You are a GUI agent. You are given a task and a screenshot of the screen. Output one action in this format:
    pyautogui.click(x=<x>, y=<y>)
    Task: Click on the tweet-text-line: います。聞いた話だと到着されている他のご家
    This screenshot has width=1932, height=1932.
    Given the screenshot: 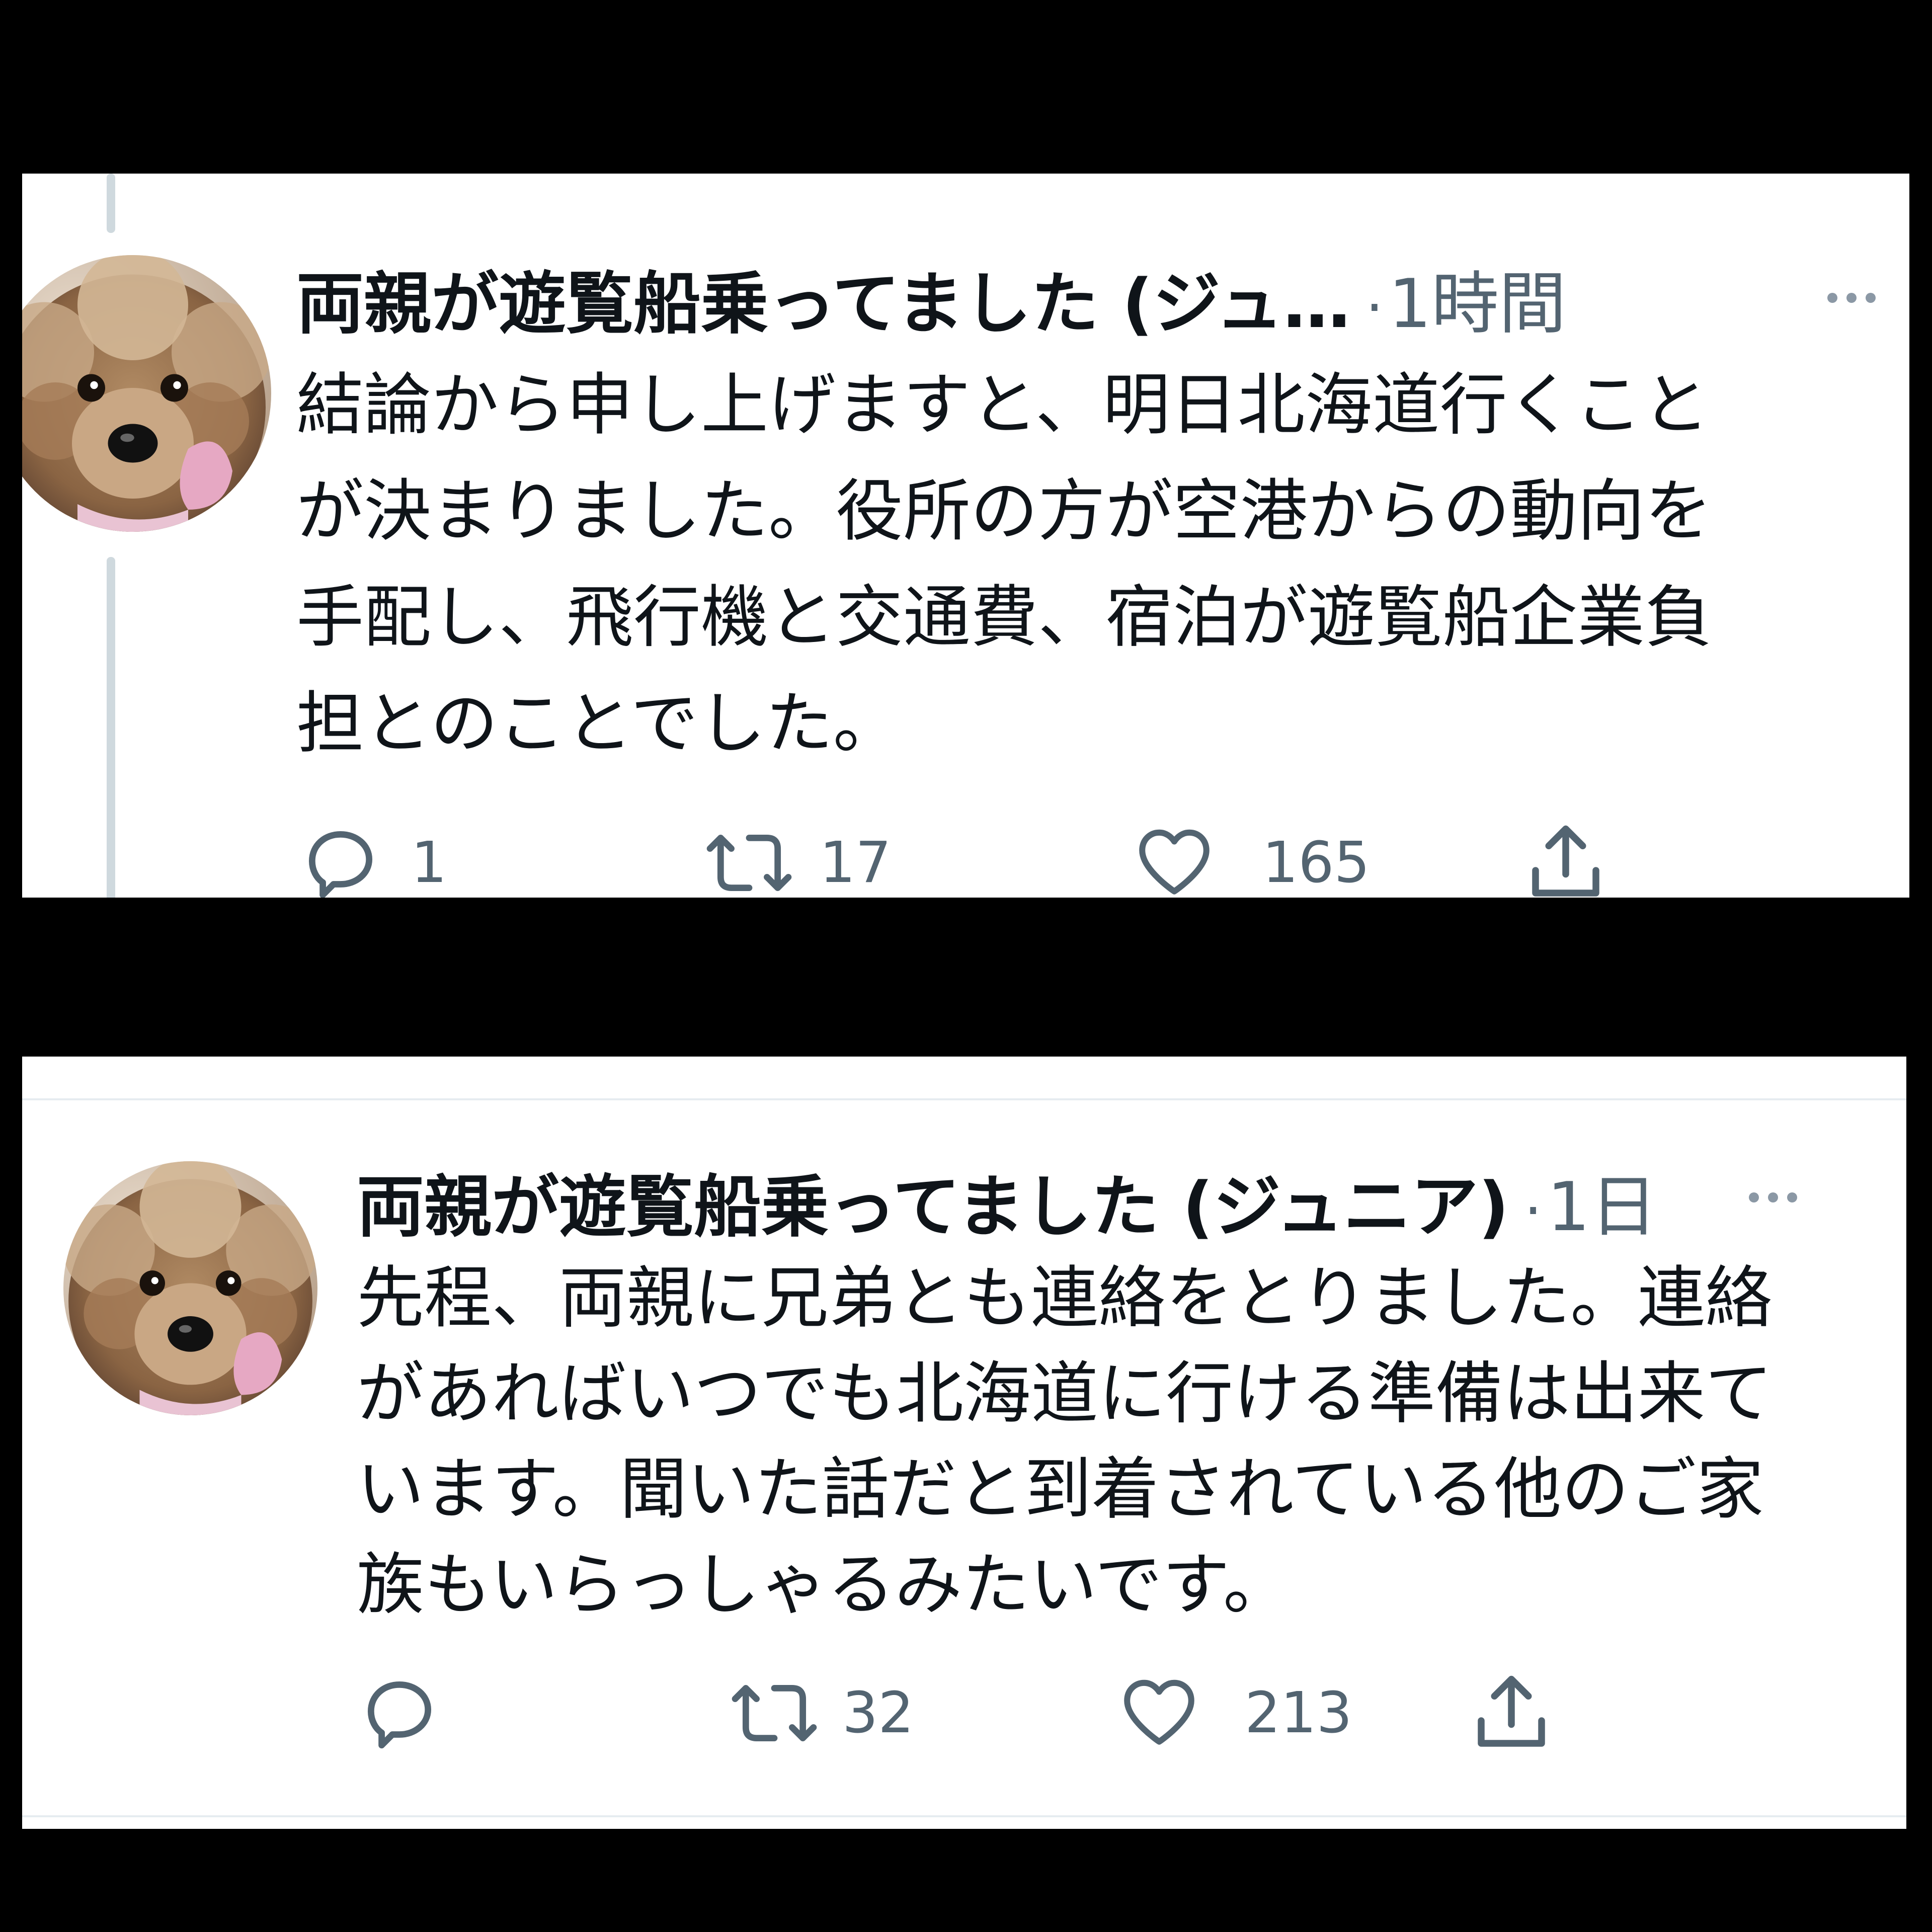 What is the action you would take?
    pyautogui.click(x=1060, y=1489)
    